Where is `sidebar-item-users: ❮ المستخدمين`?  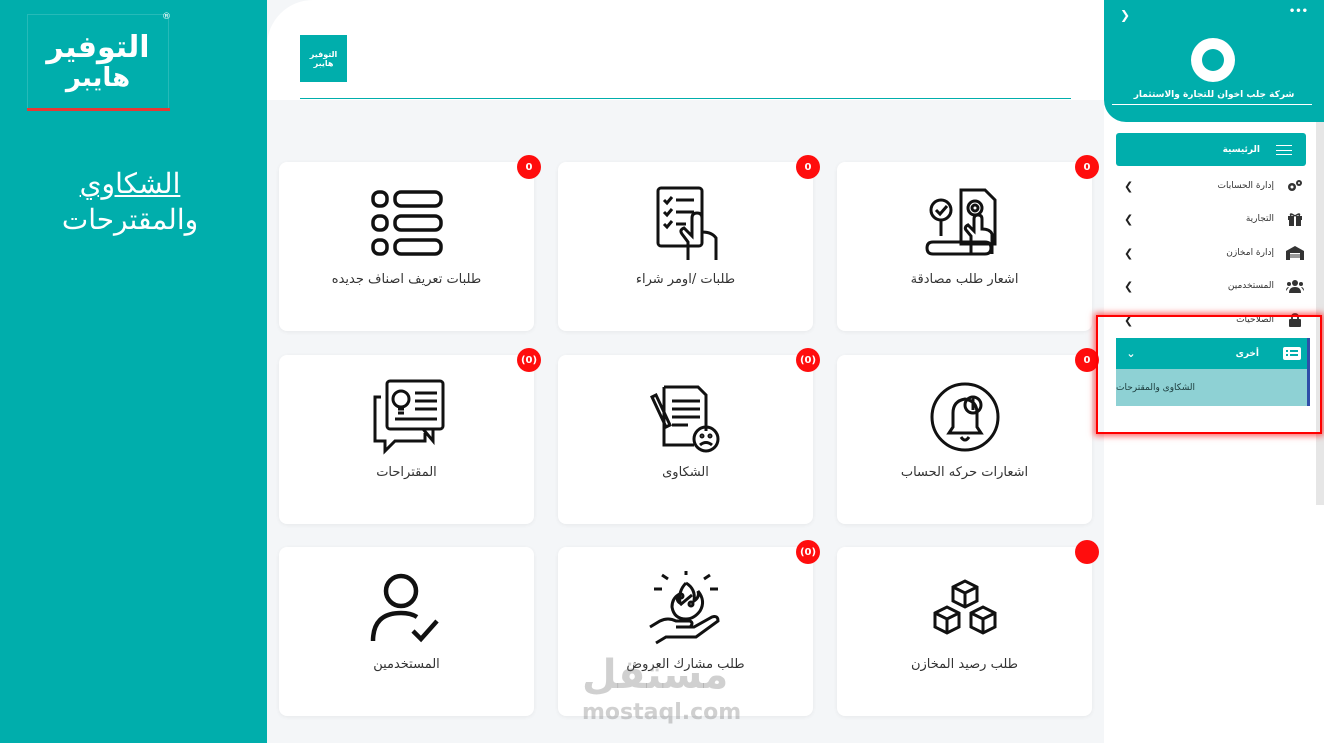 sidebar-item-users: ❮ المستخدمين is located at coordinates (1214, 286).